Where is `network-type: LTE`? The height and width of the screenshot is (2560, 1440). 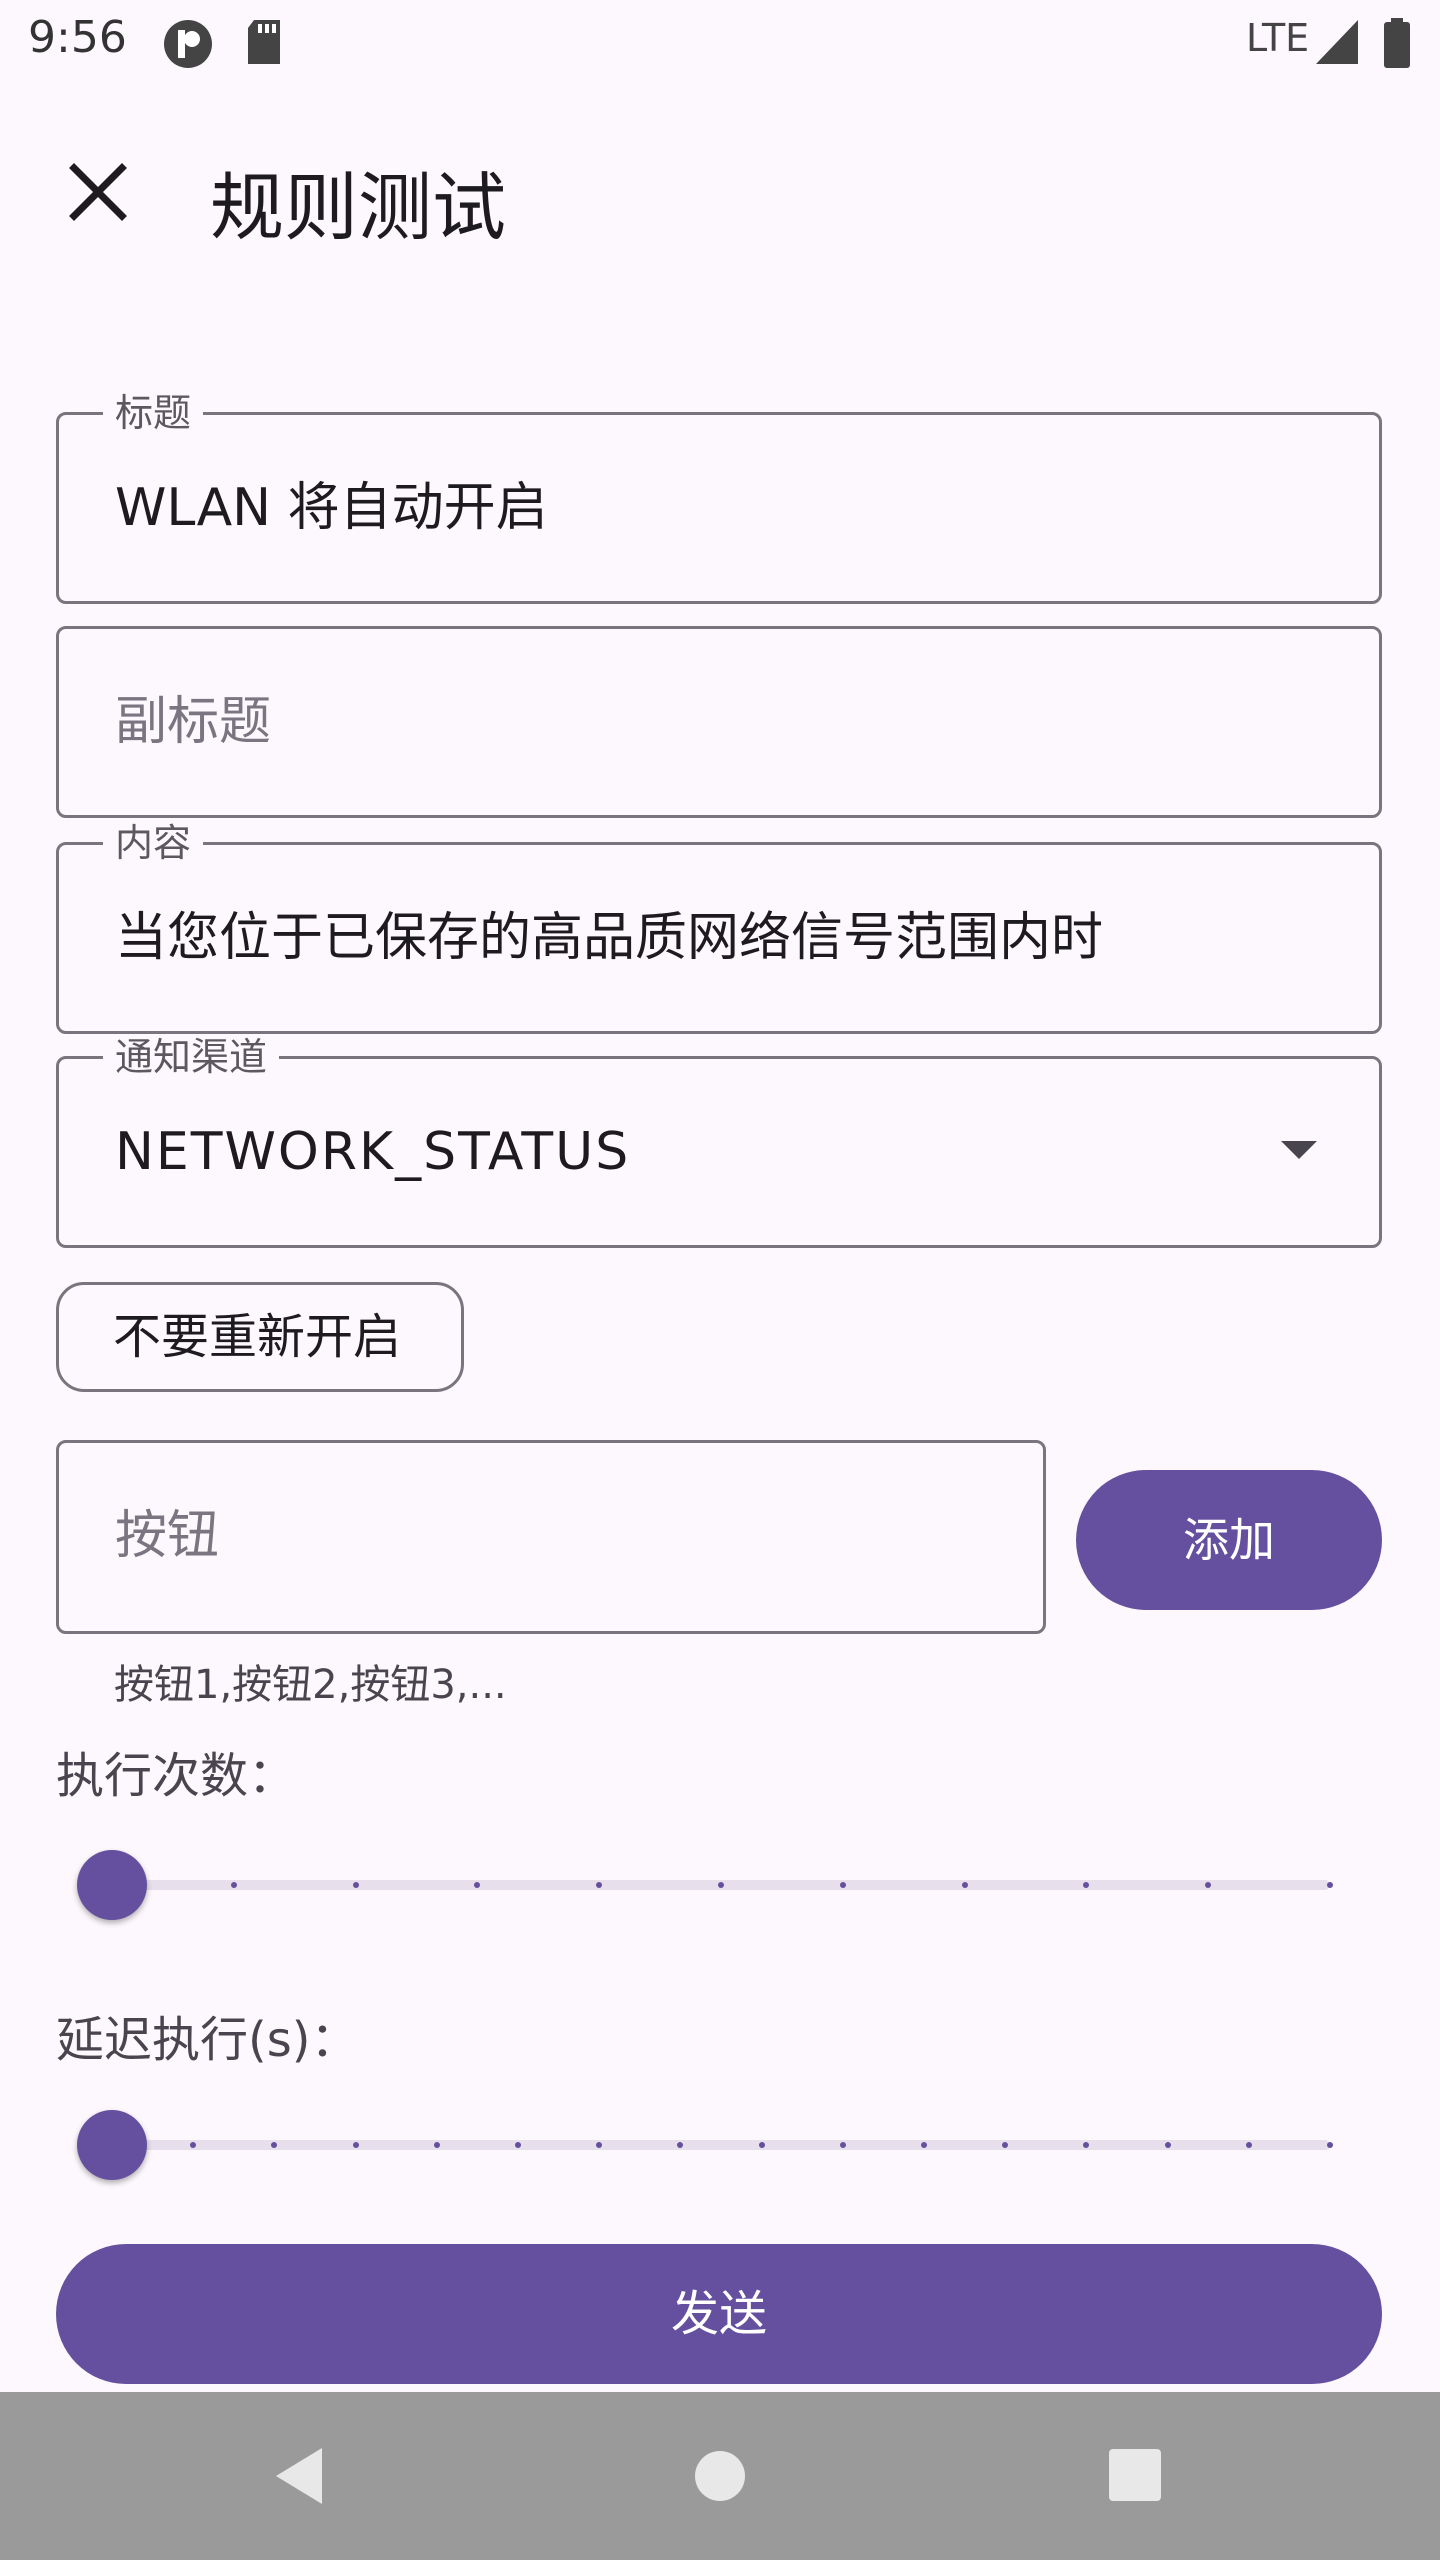
network-type: LTE is located at coordinates (1278, 38).